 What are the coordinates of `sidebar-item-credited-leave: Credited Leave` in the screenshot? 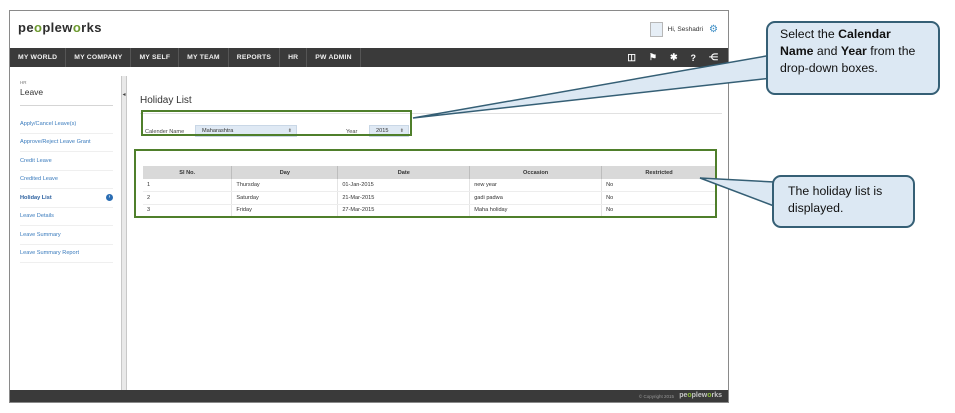 It's located at (66, 180).